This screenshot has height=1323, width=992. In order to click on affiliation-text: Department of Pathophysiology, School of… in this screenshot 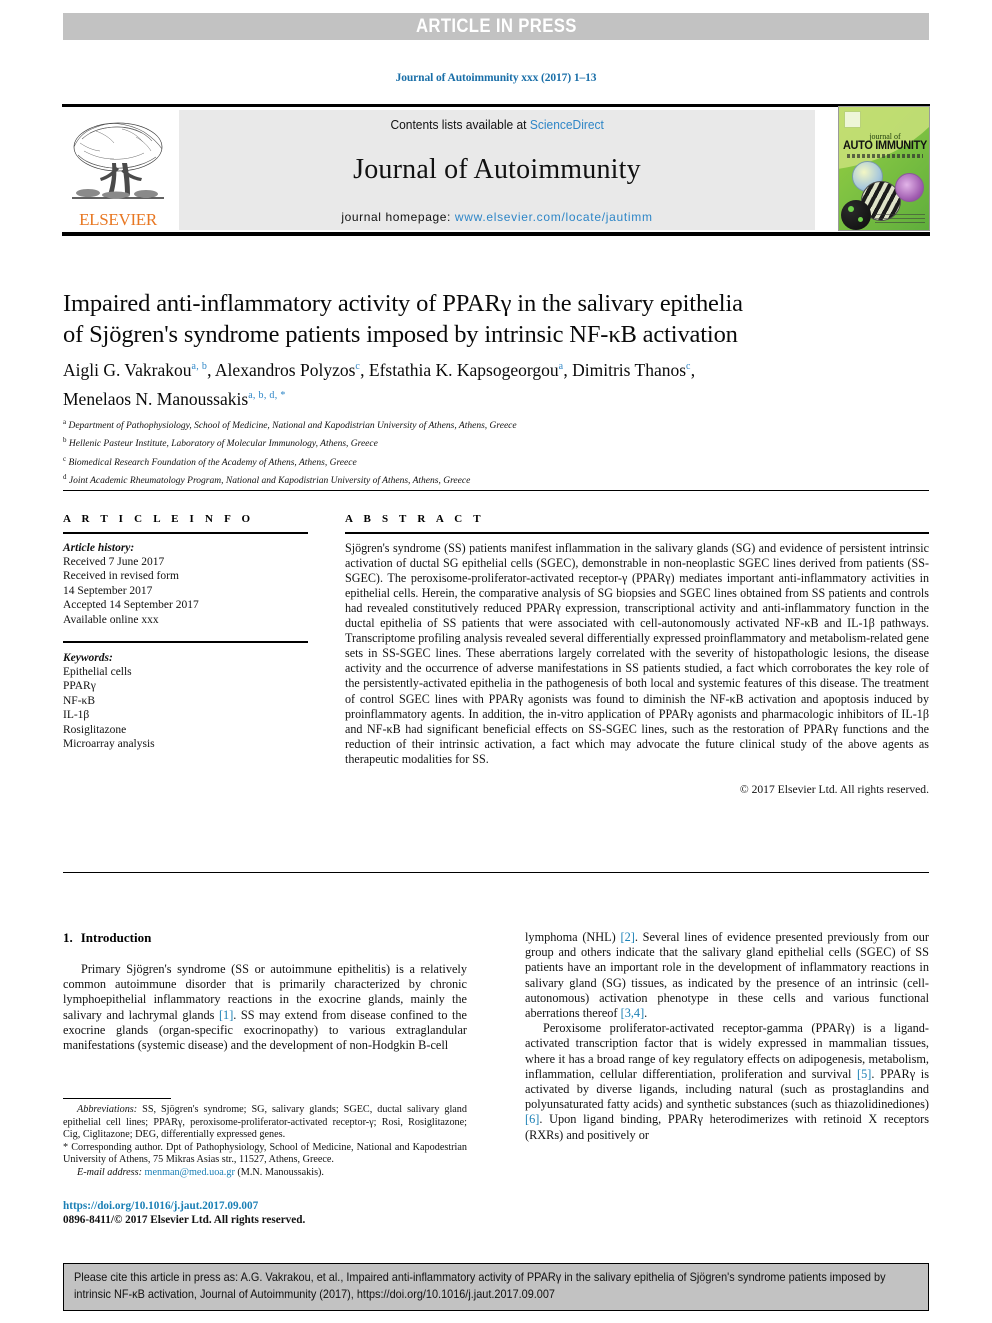, I will do `click(292, 426)`.